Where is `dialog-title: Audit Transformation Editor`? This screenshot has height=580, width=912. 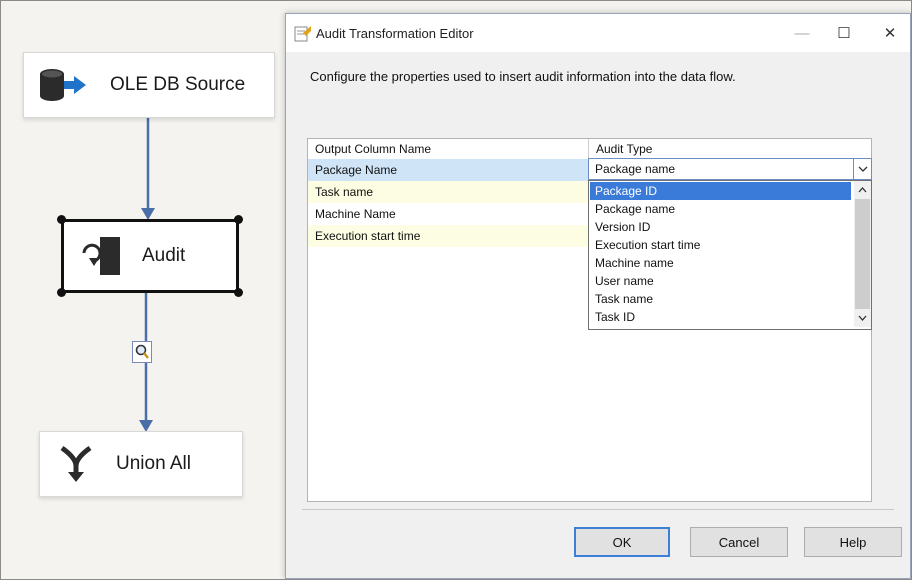
dialog-title: Audit Transformation Editor is located at coordinates (395, 33).